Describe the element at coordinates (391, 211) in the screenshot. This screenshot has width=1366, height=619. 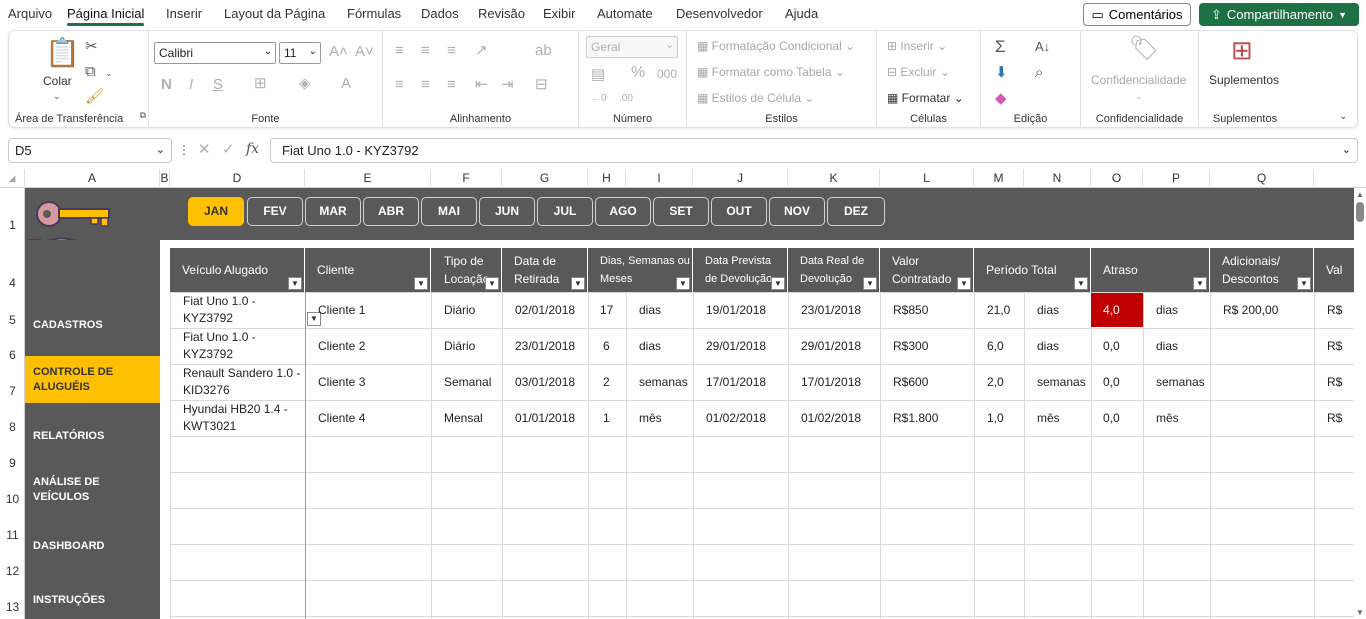
I see `month-button-abr: ABR` at that location.